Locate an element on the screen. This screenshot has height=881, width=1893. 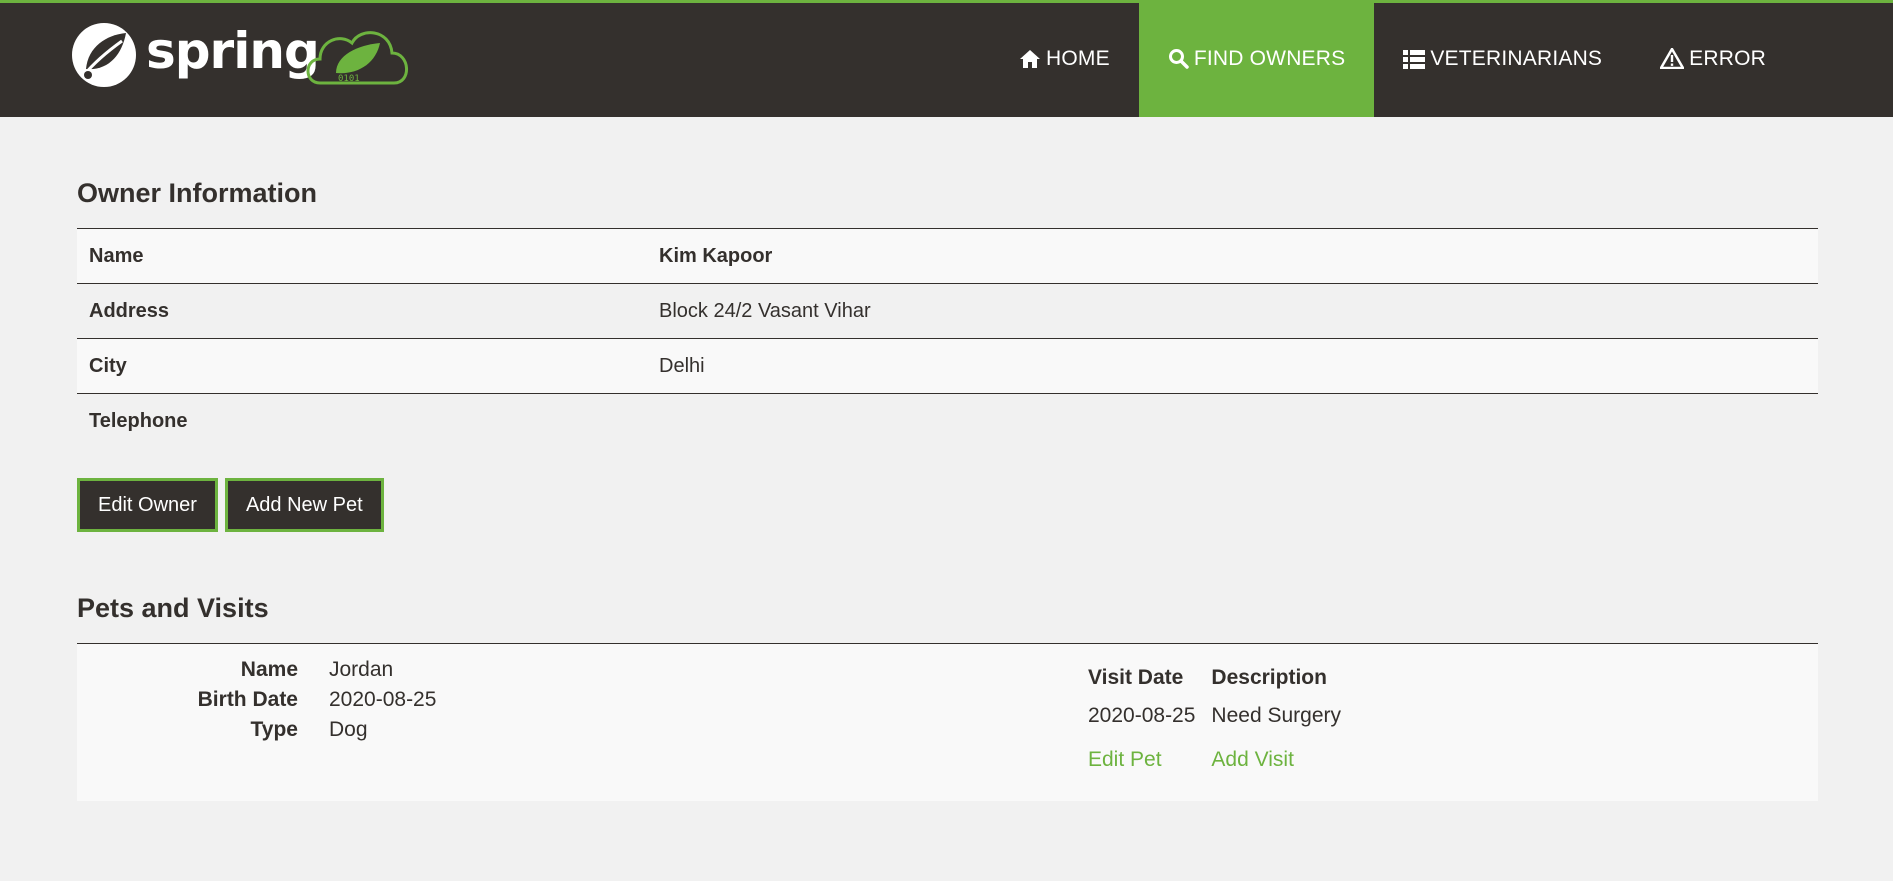
nav-veterinarians: Veterinarians is located at coordinates (1502, 58).